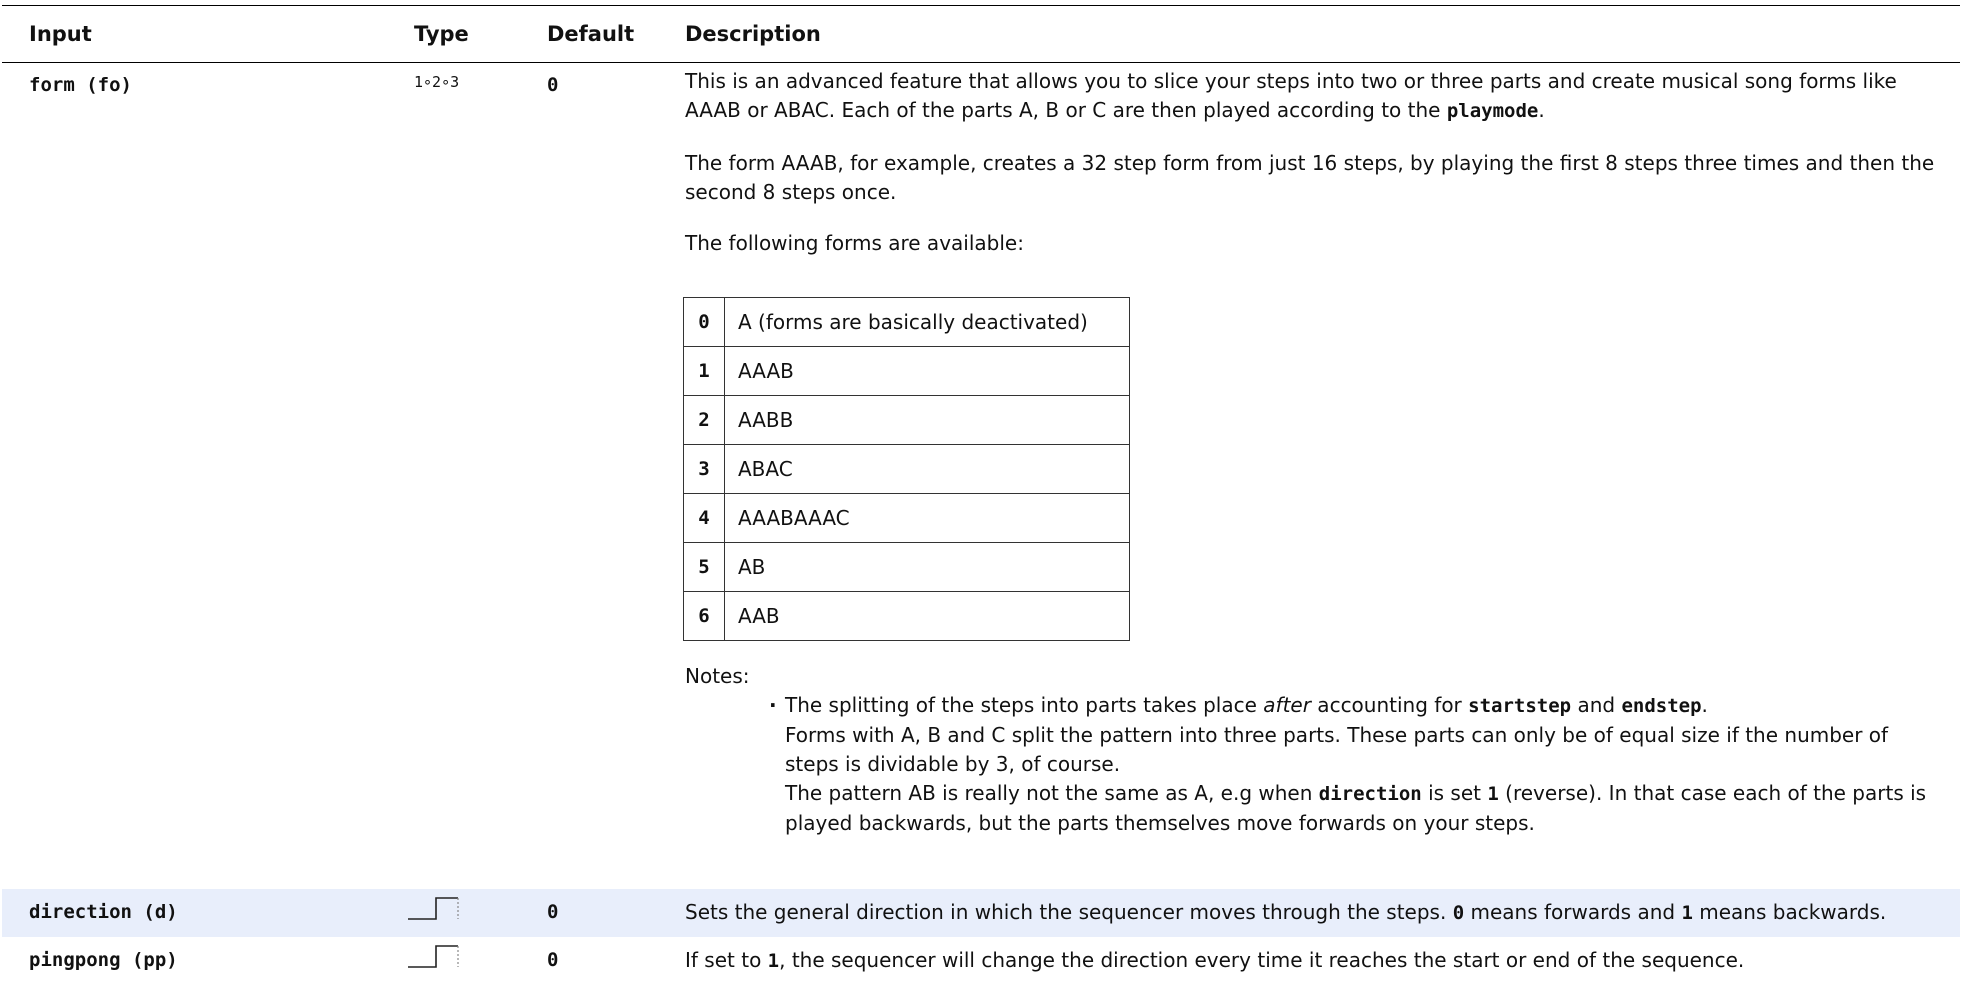 Image resolution: width=1963 pixels, height=981 pixels. I want to click on table-row: 3 ABAC, so click(906, 469).